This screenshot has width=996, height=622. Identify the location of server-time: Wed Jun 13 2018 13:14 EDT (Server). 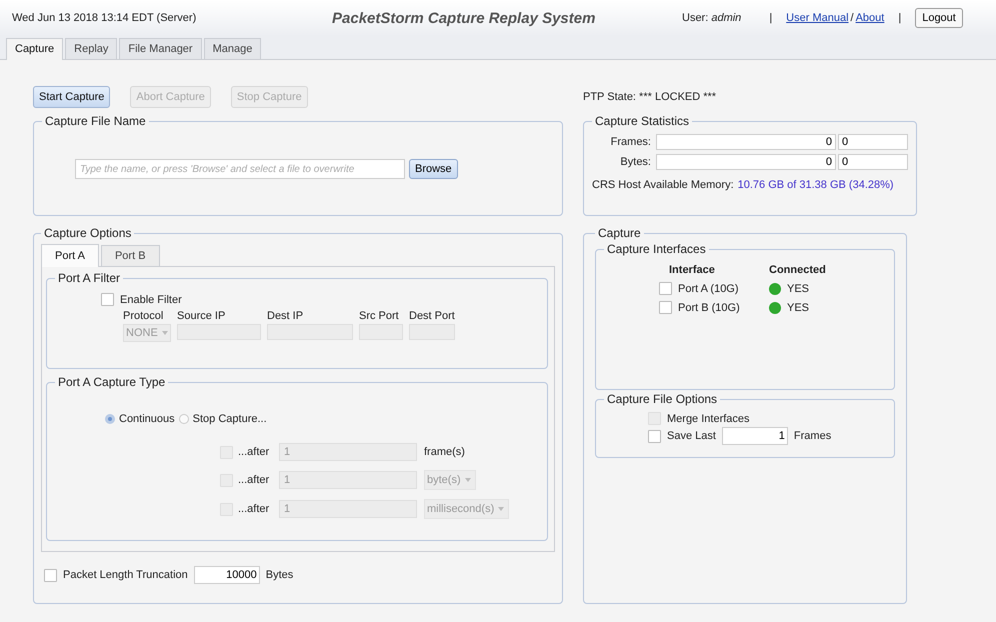
(105, 18).